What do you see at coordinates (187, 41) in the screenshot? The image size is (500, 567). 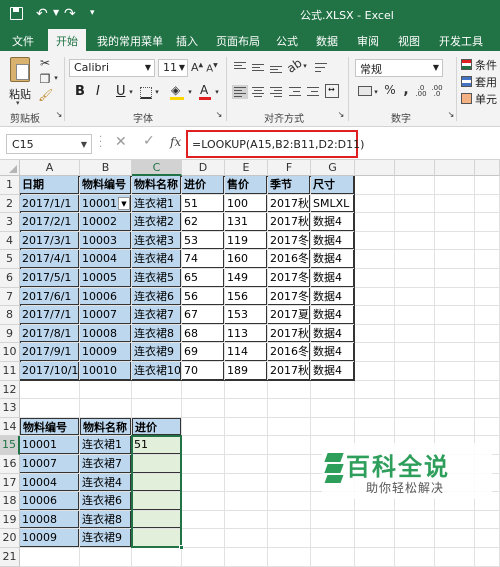 I see `tab-insert: 插入` at bounding box center [187, 41].